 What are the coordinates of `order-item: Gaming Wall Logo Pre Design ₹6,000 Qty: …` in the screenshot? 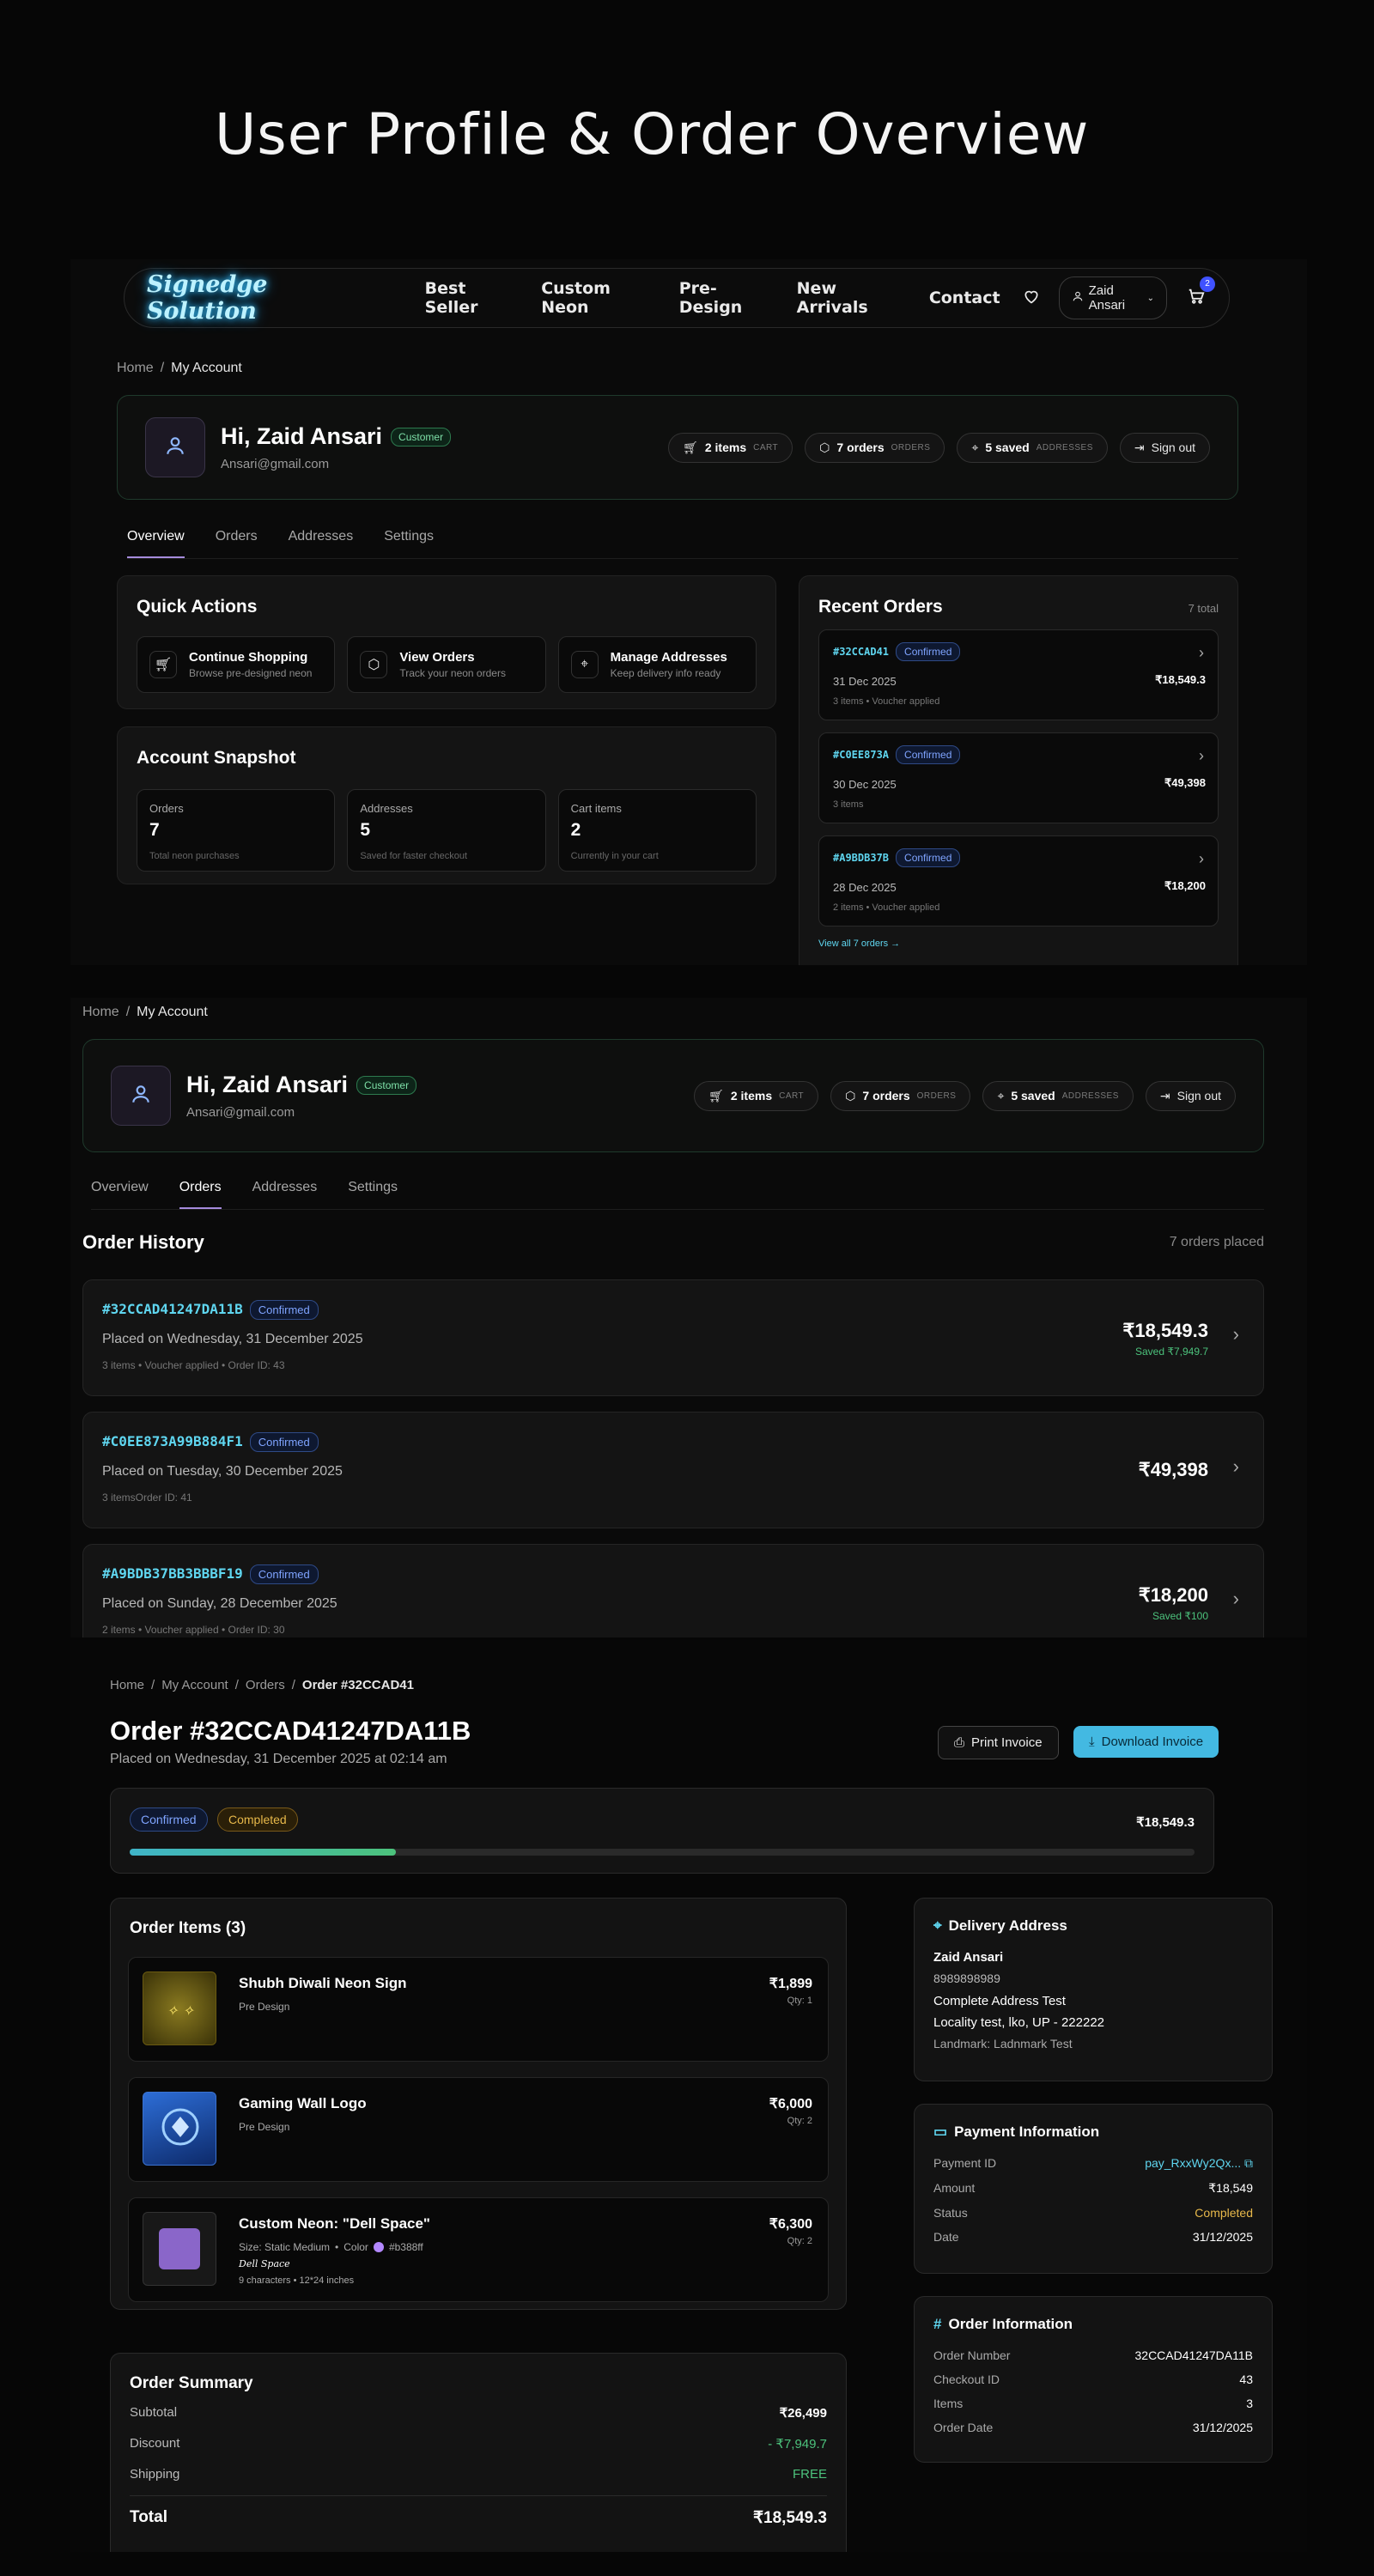 It's located at (478, 2129).